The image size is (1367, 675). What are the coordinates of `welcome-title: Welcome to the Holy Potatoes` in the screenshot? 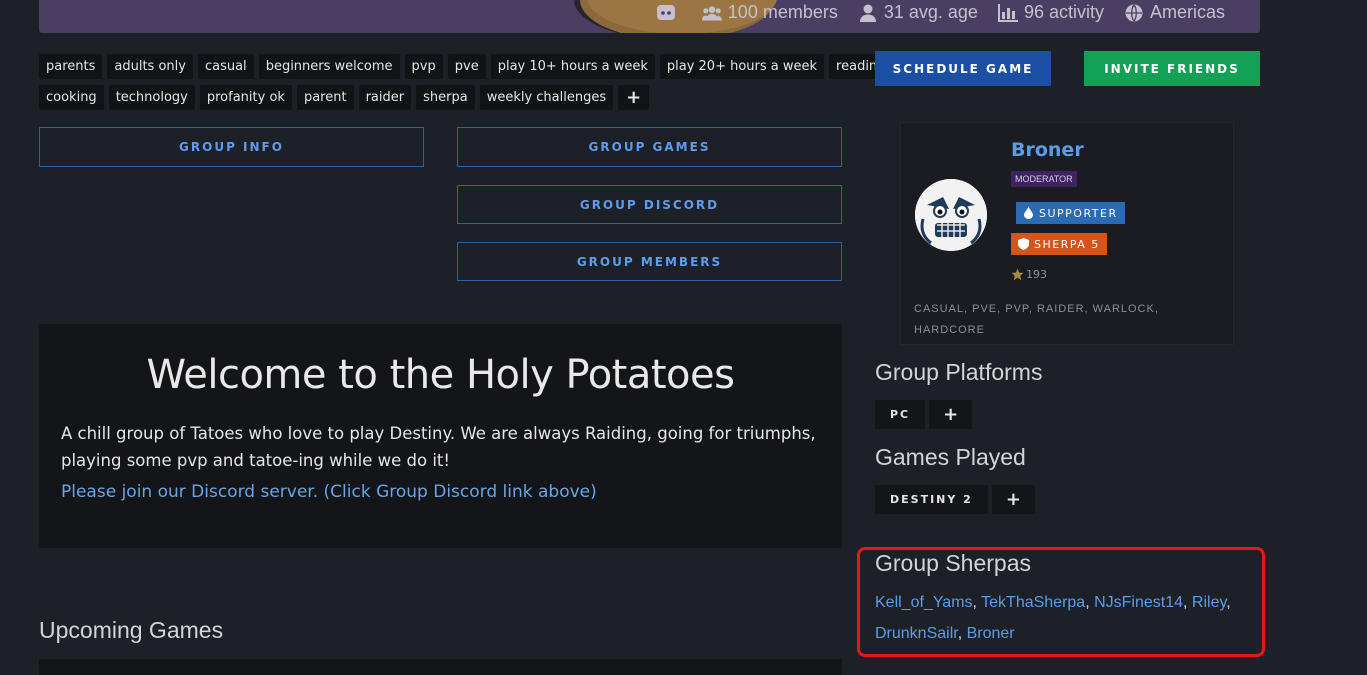 It's located at (440, 375).